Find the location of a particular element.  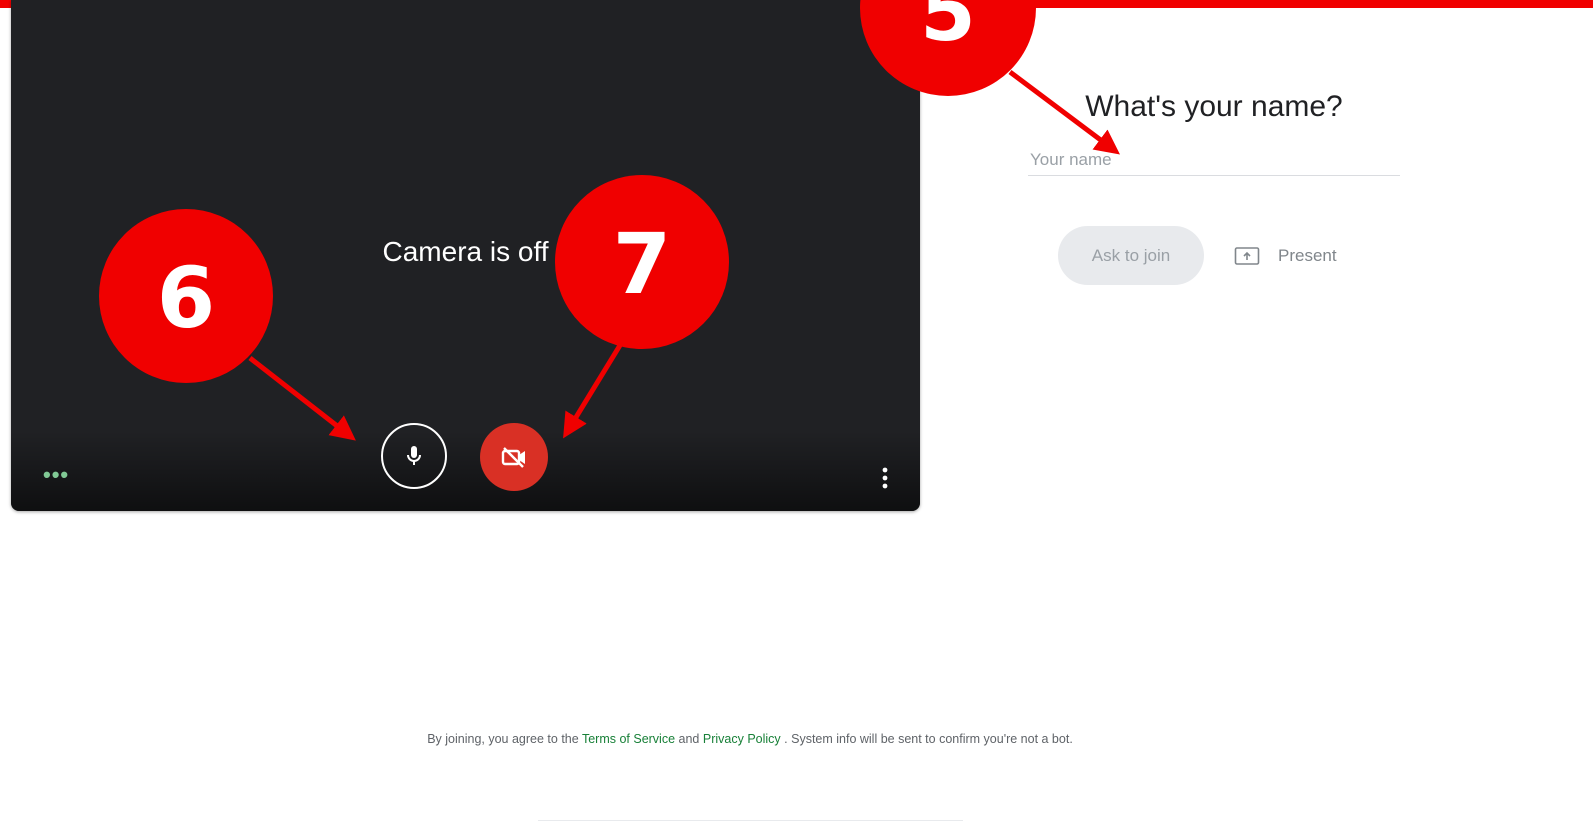

camera-toggle-button is located at coordinates (514, 457).